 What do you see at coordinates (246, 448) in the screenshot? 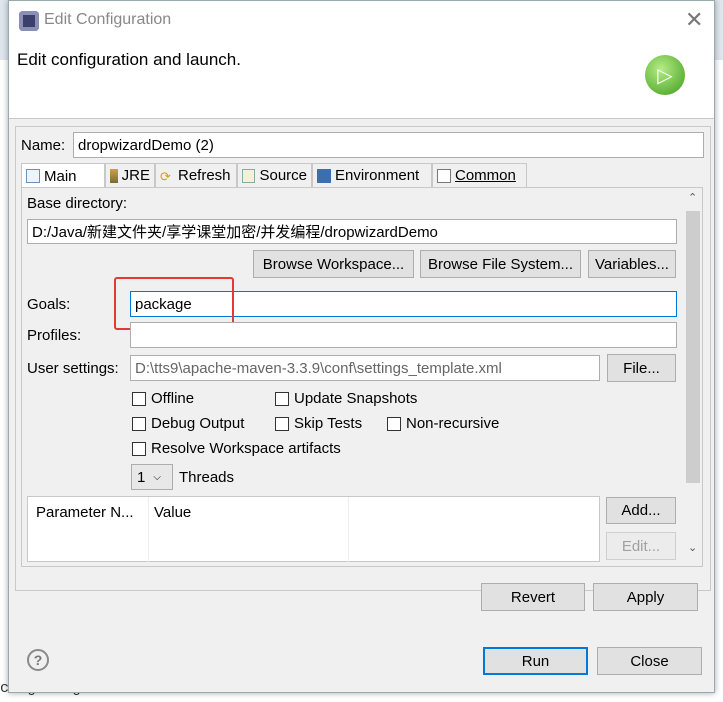
I see `checkbox-label: Resolve Workspace artifacts` at bounding box center [246, 448].